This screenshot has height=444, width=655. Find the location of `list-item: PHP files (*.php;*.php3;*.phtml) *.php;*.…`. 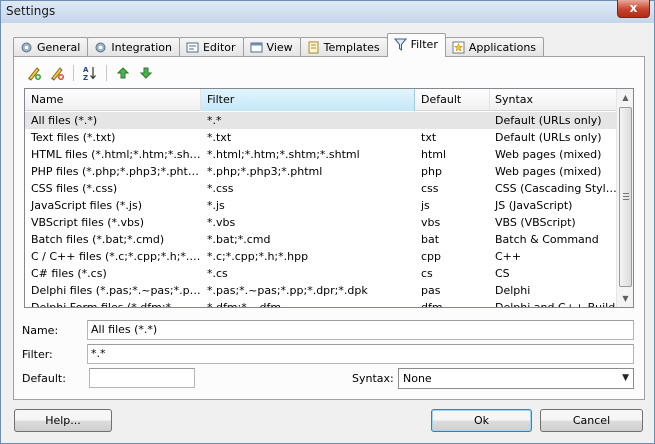

list-item: PHP files (*.php;*.php3;*.phtml) *.php;*.… is located at coordinates (321, 171).